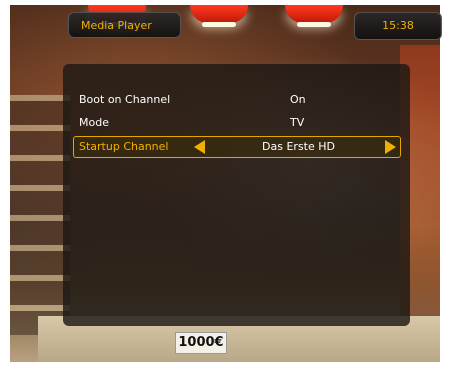  Describe the element at coordinates (124, 25) in the screenshot. I see `page-title: Media Player` at that location.